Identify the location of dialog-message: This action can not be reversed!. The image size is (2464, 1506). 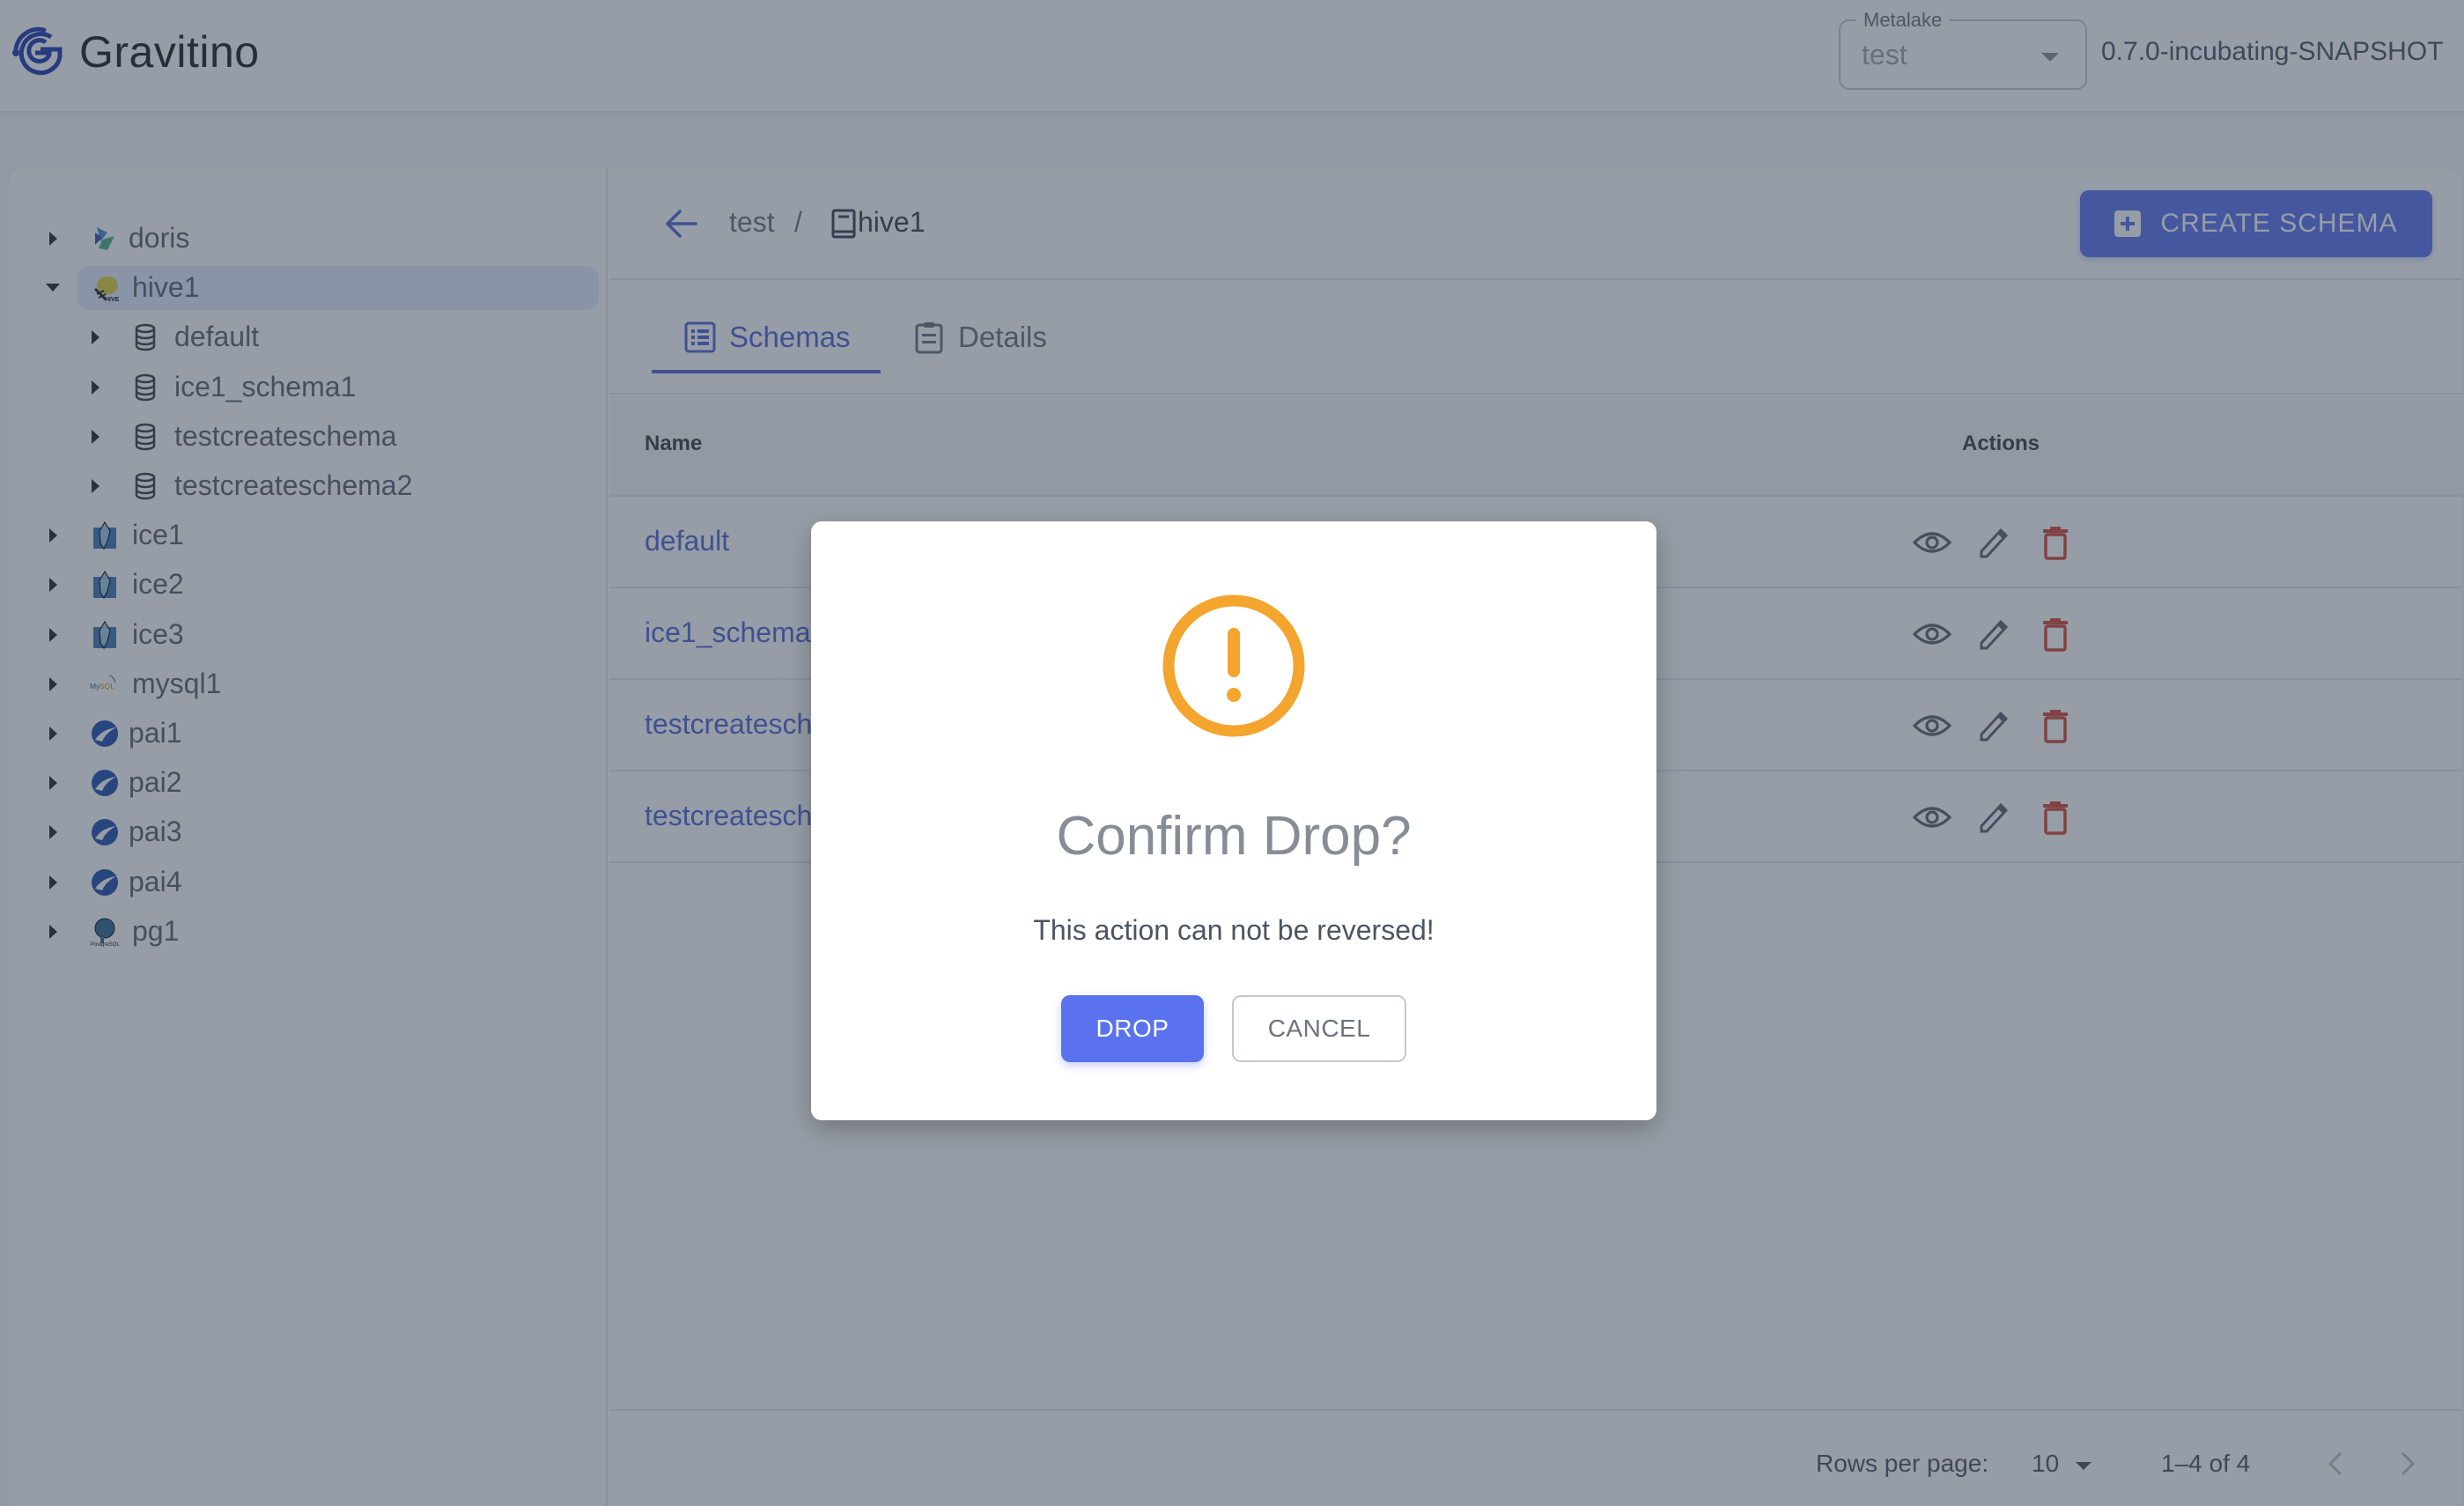
(1234, 930).